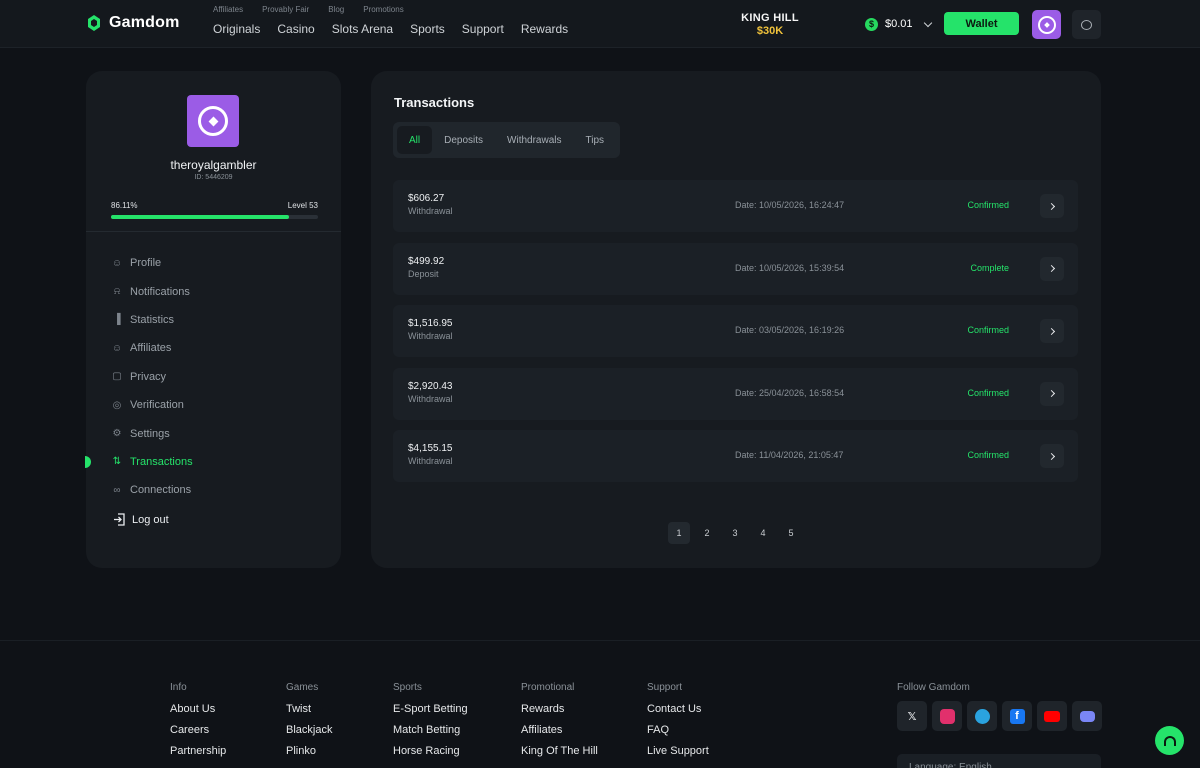 Image resolution: width=1200 pixels, height=768 pixels. What do you see at coordinates (430, 751) in the screenshot?
I see `footer-link: Horse Racing` at bounding box center [430, 751].